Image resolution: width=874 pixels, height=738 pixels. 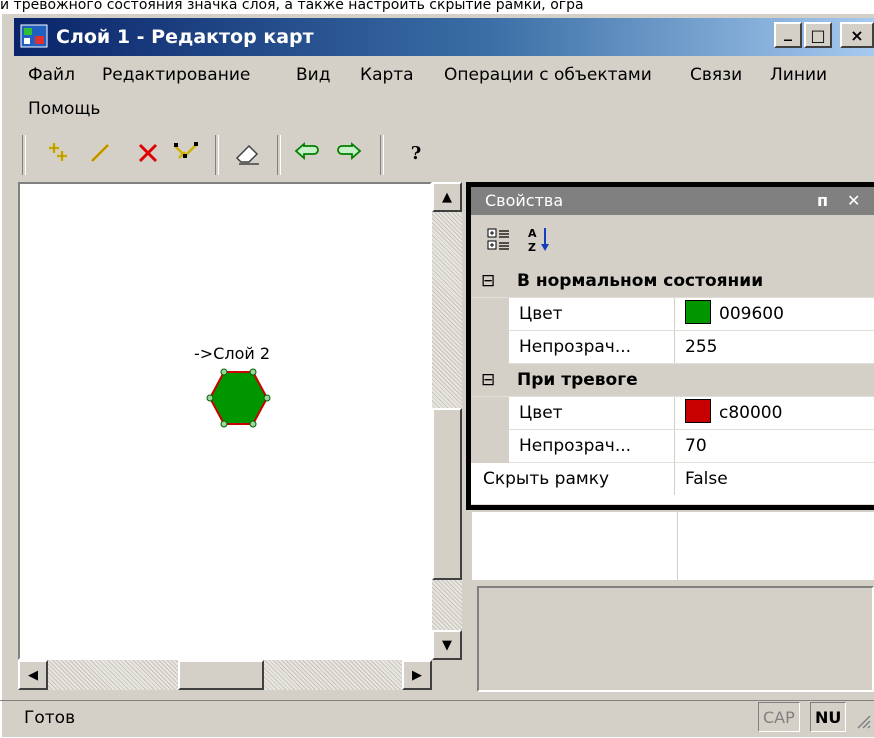 I want to click on delete-button, so click(x=148, y=153).